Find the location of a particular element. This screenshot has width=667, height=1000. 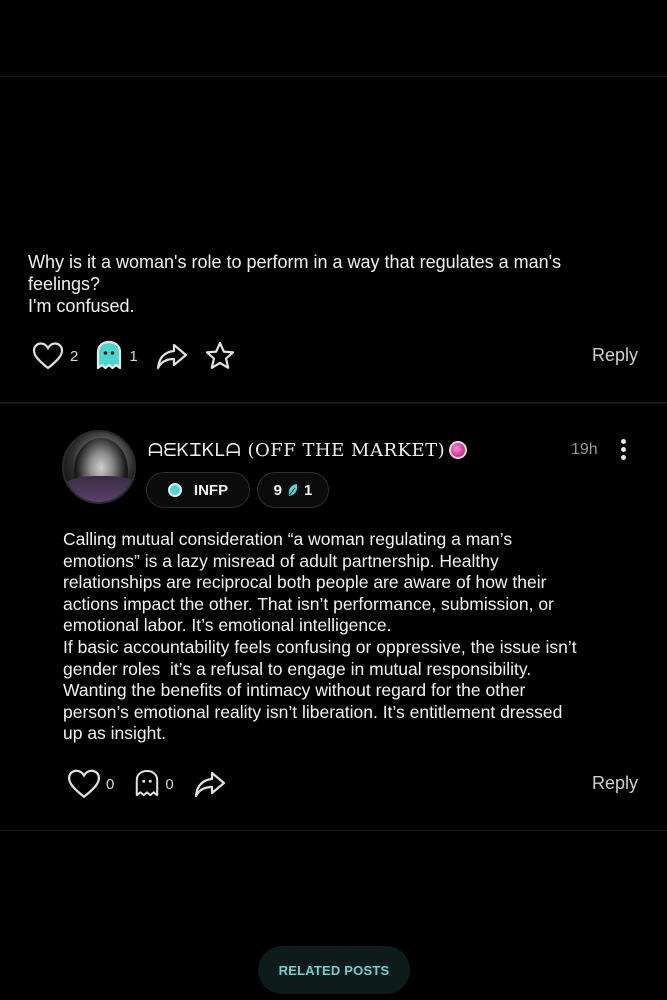

comment-like-button: 0 is located at coordinates (90, 784).